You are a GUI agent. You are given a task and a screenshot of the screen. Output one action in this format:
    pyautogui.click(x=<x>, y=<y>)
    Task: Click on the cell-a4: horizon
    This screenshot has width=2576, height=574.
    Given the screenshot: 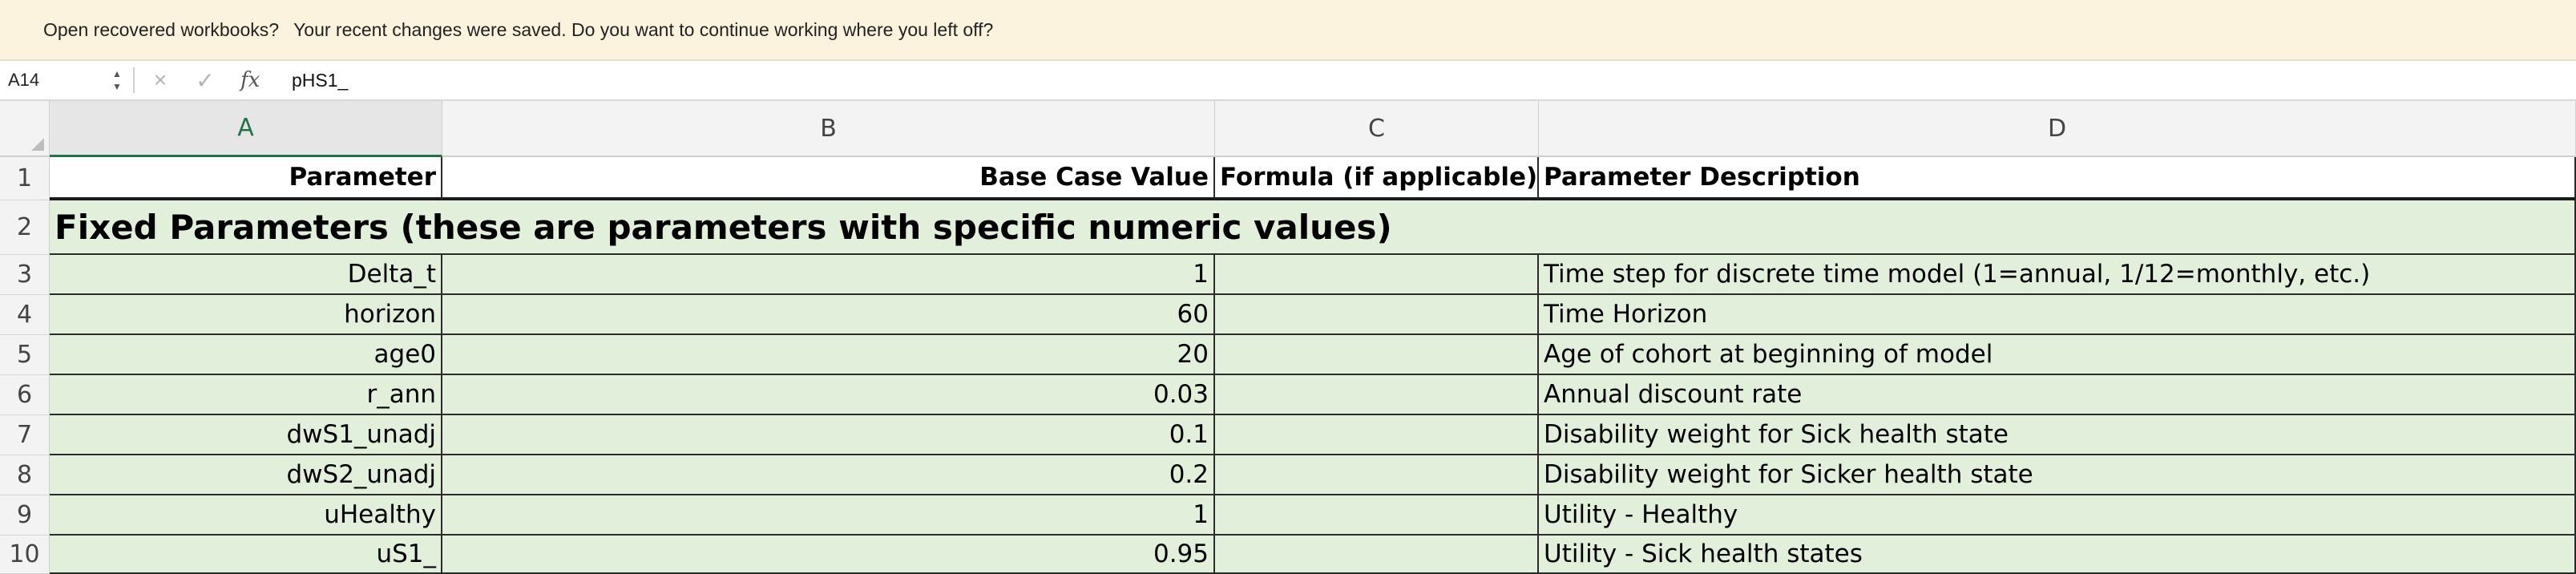 What is the action you would take?
    pyautogui.click(x=246, y=315)
    